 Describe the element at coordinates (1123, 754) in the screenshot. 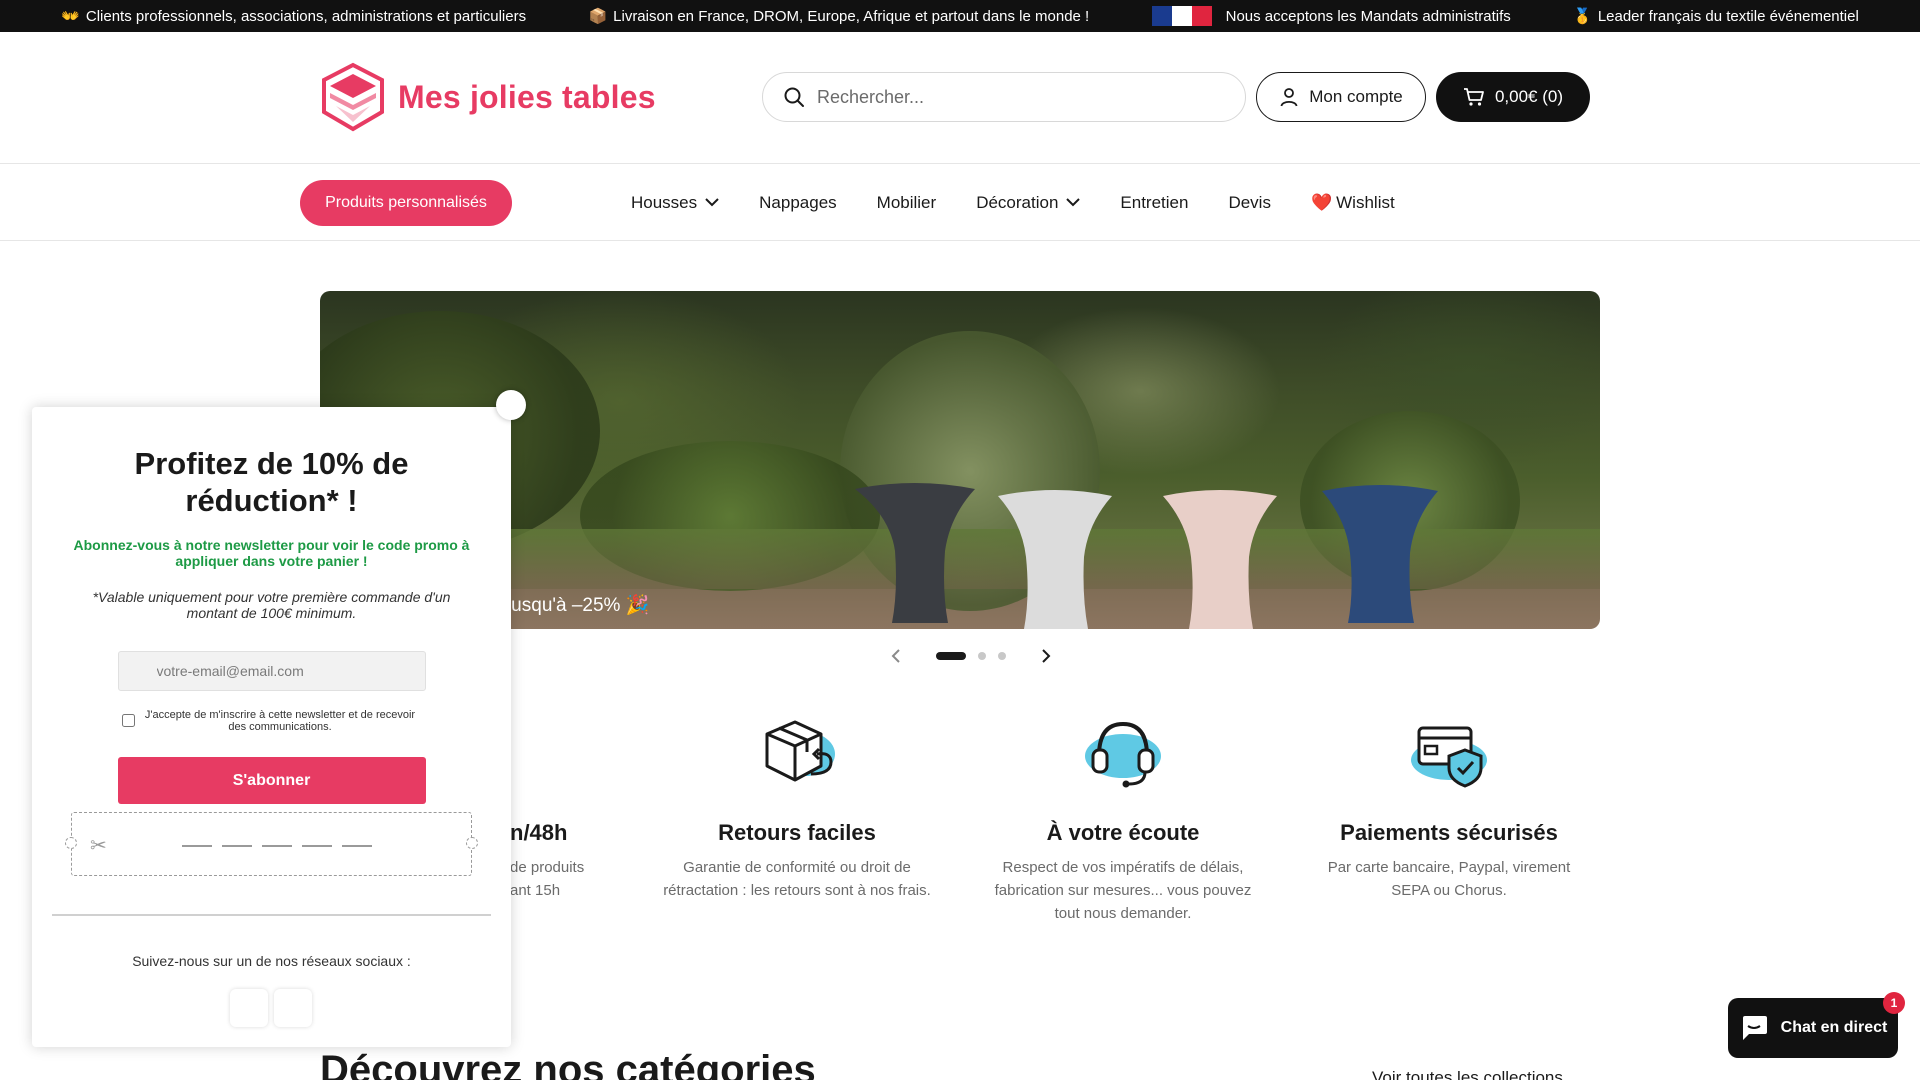

I see `headset-icon` at that location.